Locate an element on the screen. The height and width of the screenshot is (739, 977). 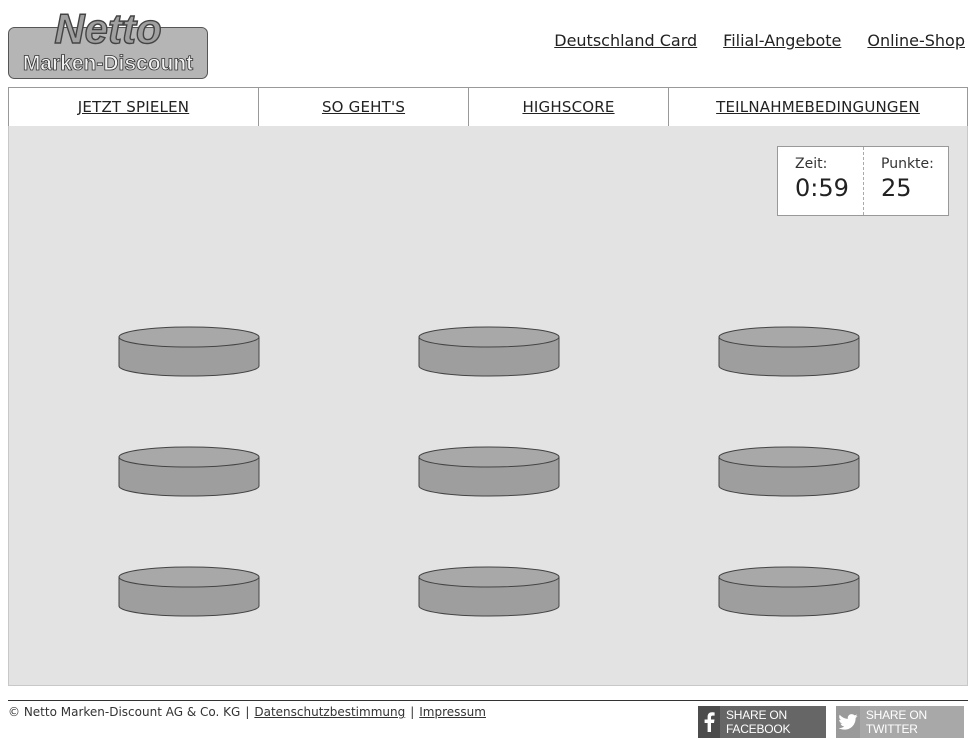
time-label: Zeit: is located at coordinates (811, 164).